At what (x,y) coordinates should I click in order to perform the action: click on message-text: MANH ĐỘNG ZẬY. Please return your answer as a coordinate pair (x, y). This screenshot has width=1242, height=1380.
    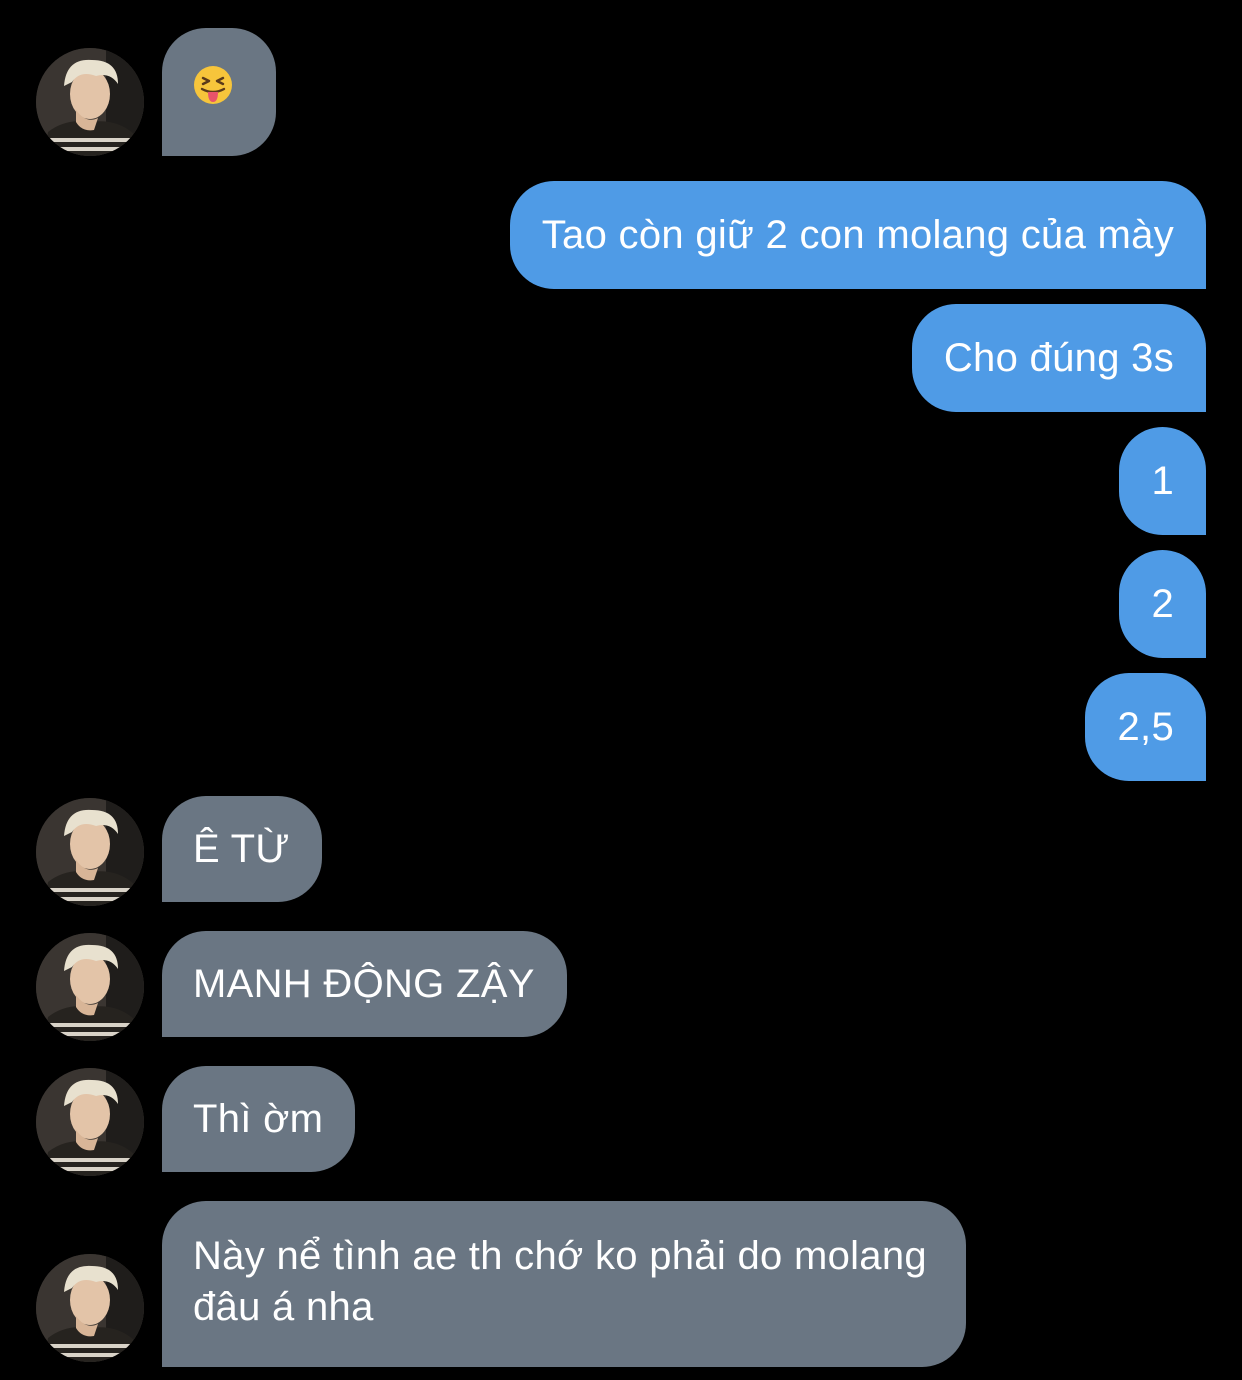
    Looking at the image, I should click on (364, 984).